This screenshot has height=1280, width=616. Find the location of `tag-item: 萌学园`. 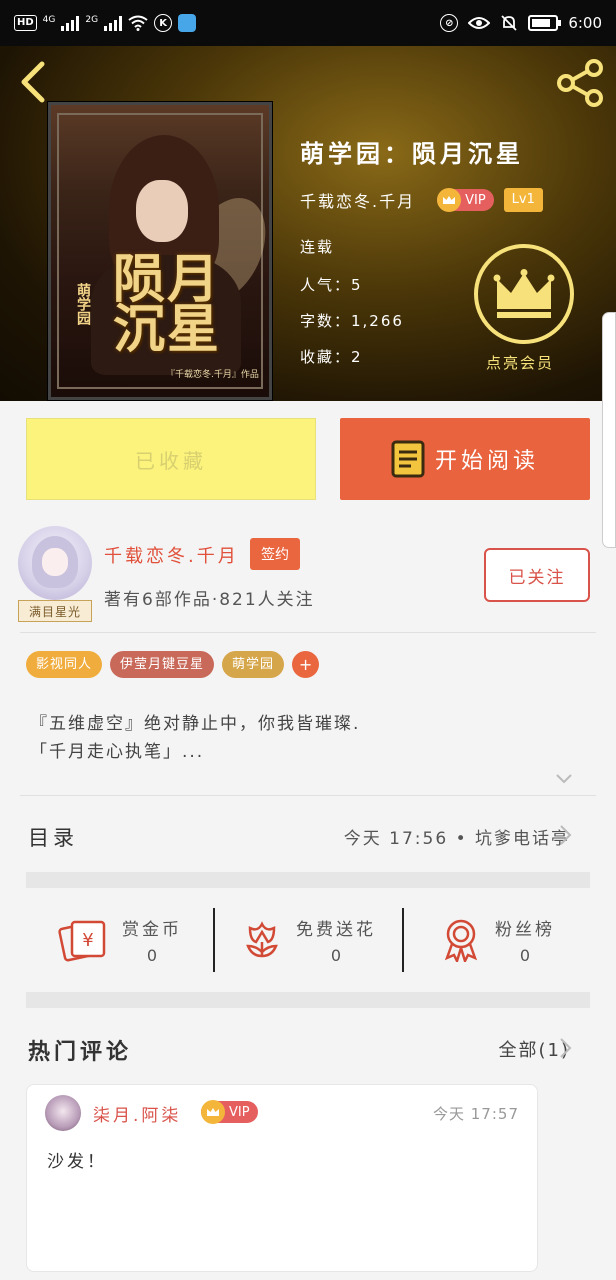

tag-item: 萌学园 is located at coordinates (253, 664).